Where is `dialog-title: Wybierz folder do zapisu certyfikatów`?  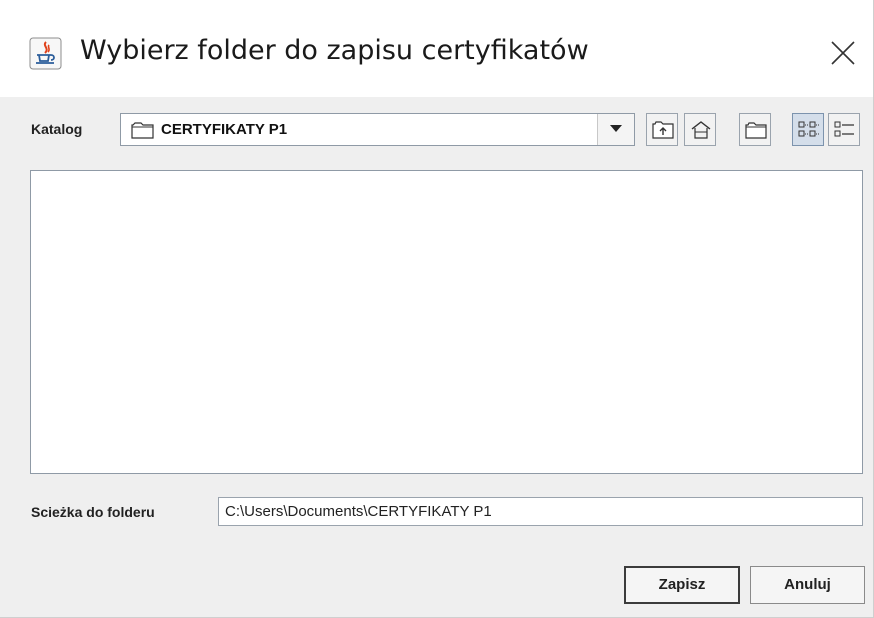
dialog-title: Wybierz folder do zapisu certyfikatów is located at coordinates (334, 50).